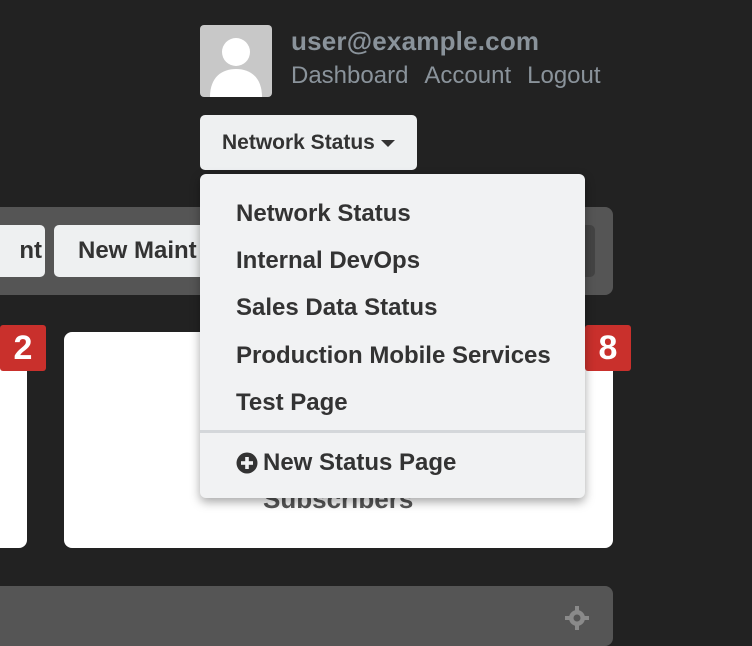  Describe the element at coordinates (23, 348) in the screenshot. I see `count-badge: 2` at that location.